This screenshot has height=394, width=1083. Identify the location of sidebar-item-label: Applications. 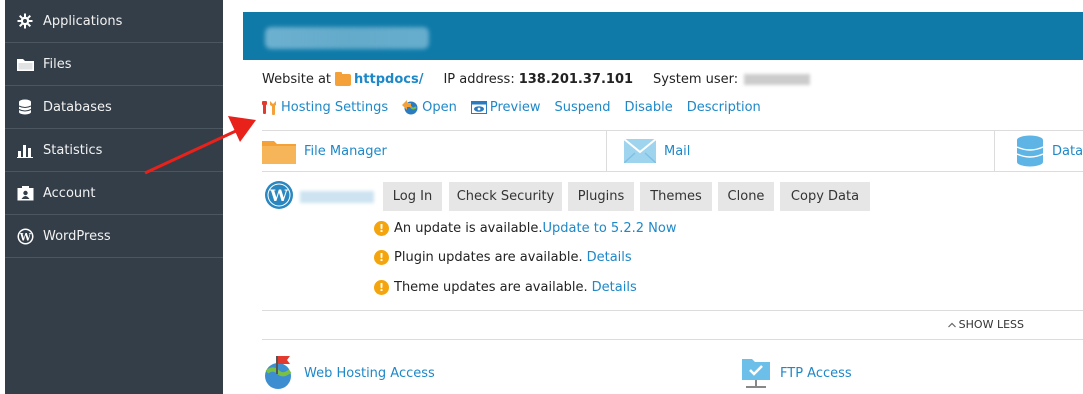
(83, 21).